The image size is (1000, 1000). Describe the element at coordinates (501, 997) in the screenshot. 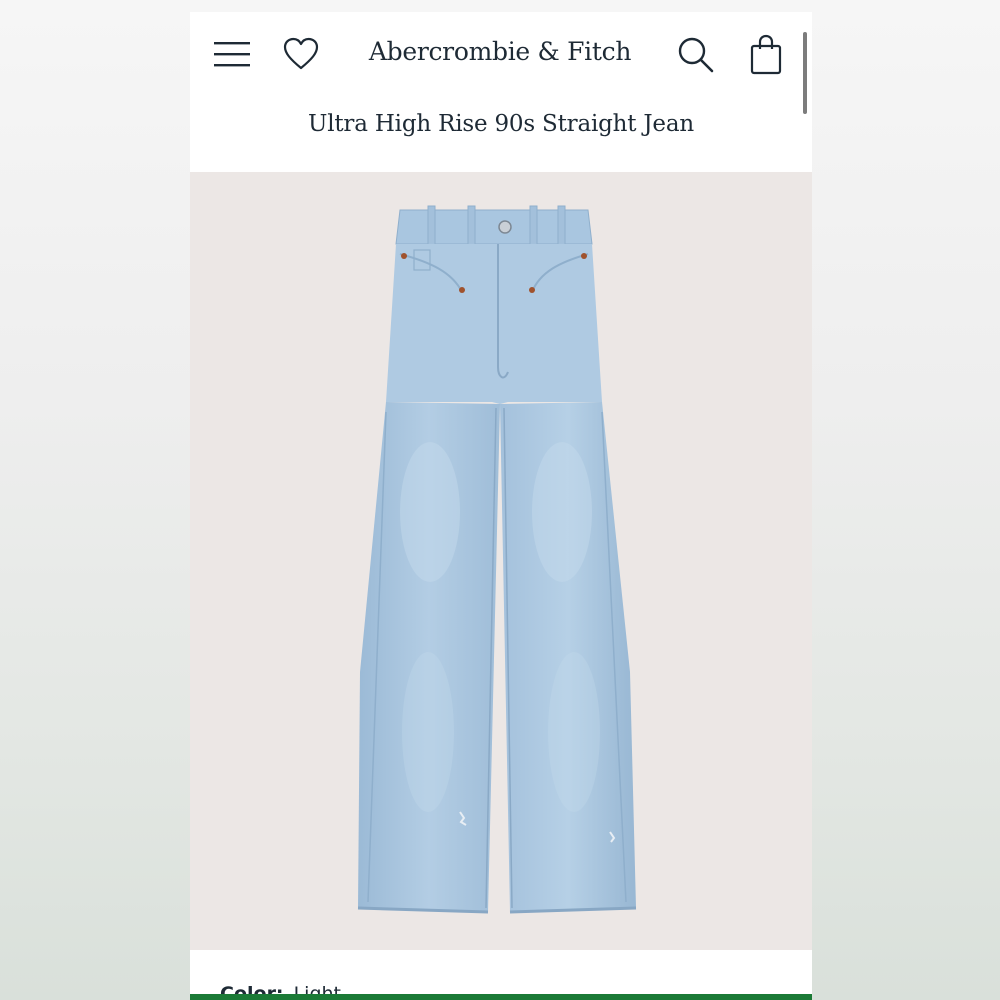

I see `accent-bar` at that location.